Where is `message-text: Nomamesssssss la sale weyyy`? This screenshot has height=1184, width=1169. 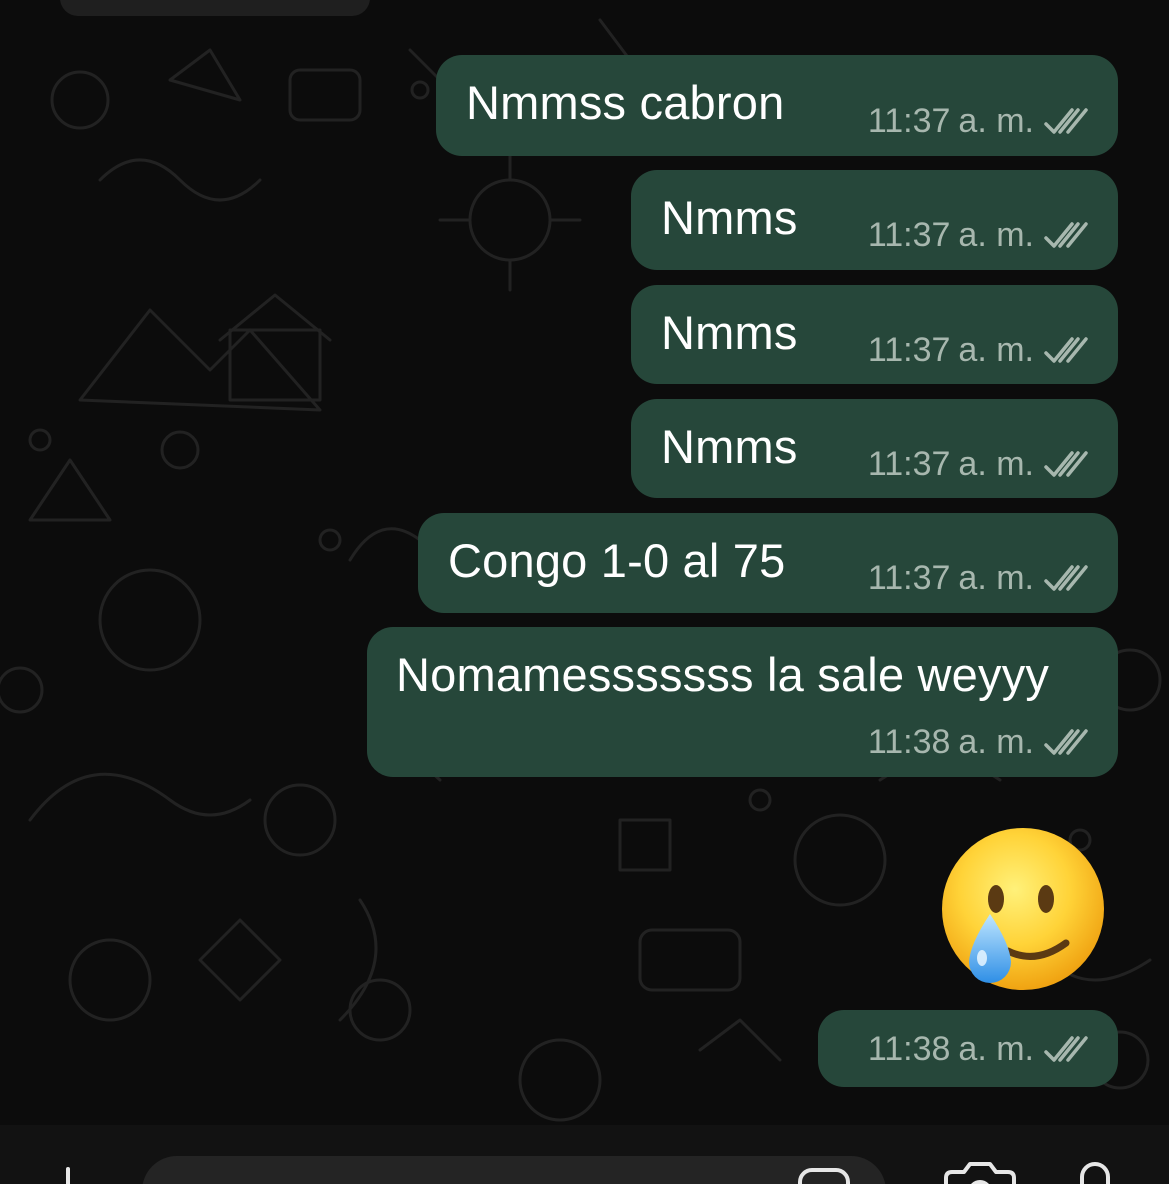
message-text: Nomamesssssss la sale weyyy is located at coordinates (723, 674).